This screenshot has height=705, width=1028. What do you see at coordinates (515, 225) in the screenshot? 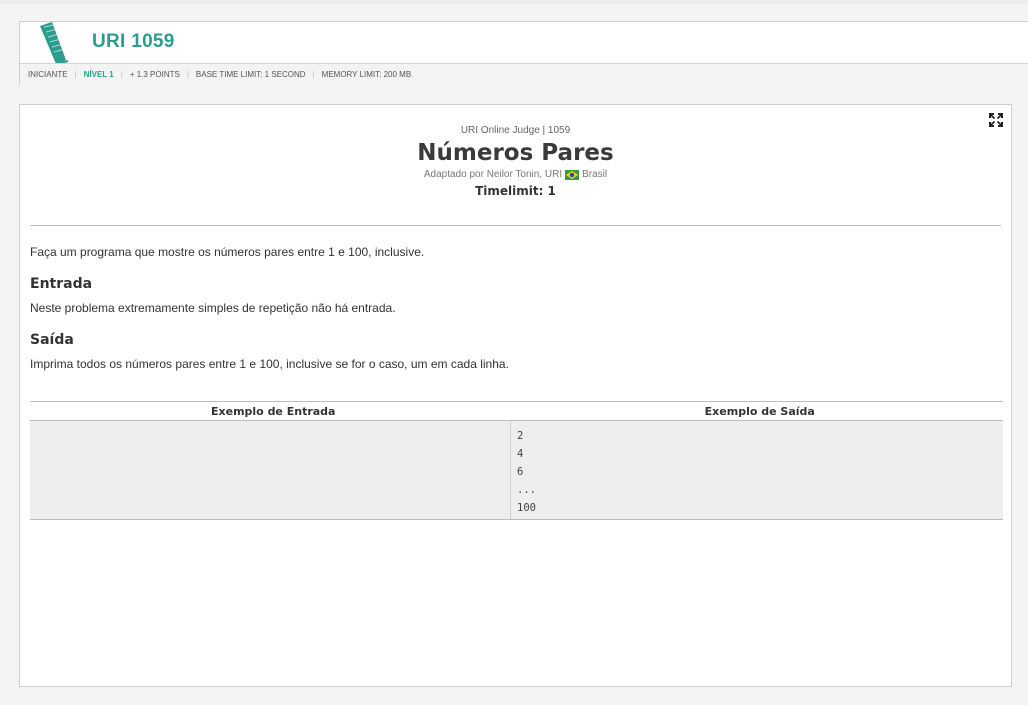
I see `divider` at bounding box center [515, 225].